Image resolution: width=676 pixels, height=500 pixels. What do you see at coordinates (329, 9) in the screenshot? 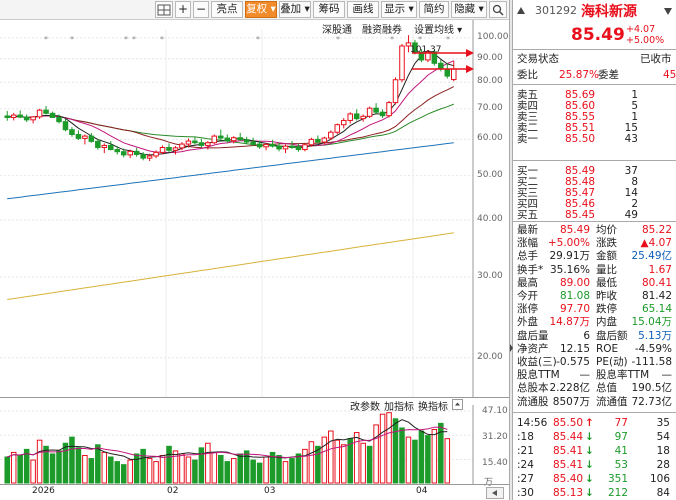
I see `chips-button: 筹码` at bounding box center [329, 9].